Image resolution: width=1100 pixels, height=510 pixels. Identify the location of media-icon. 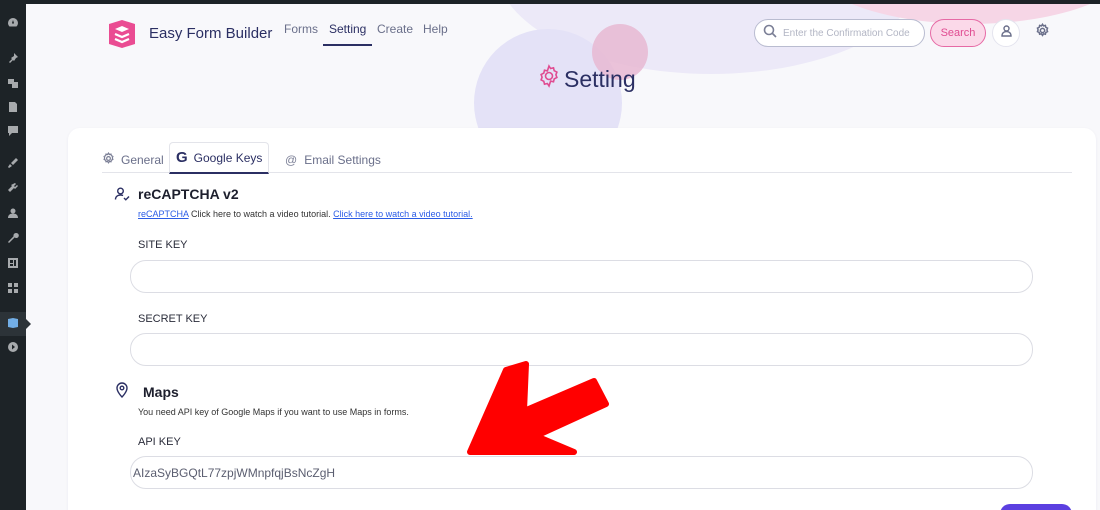
(13, 83).